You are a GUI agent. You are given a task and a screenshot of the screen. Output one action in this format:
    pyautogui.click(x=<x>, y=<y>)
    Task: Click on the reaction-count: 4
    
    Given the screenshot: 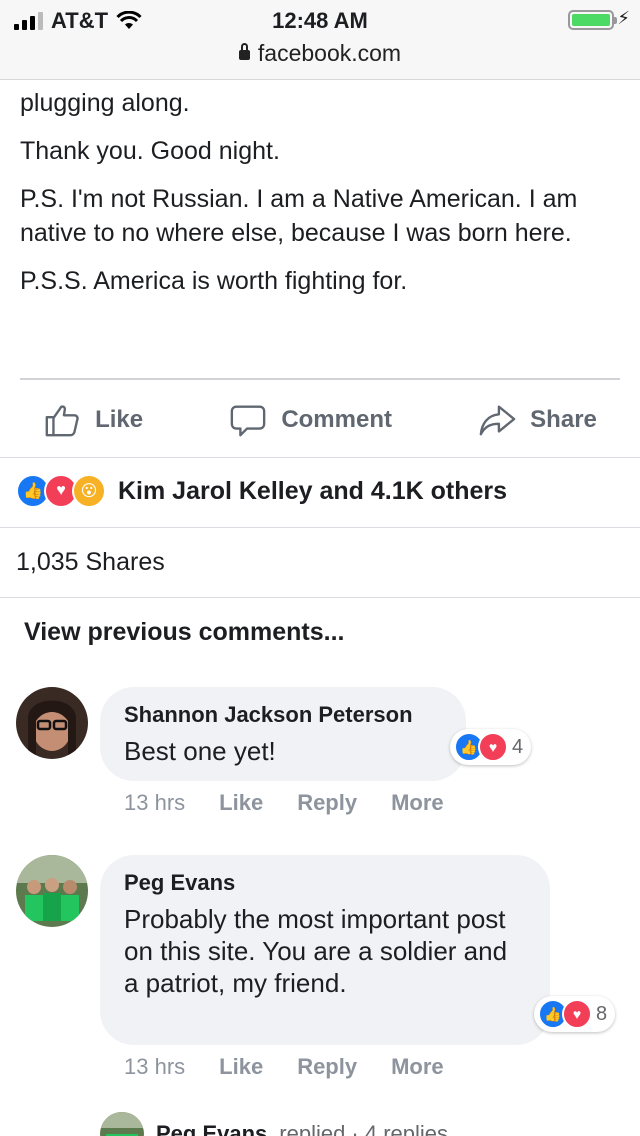 What is the action you would take?
    pyautogui.click(x=518, y=746)
    